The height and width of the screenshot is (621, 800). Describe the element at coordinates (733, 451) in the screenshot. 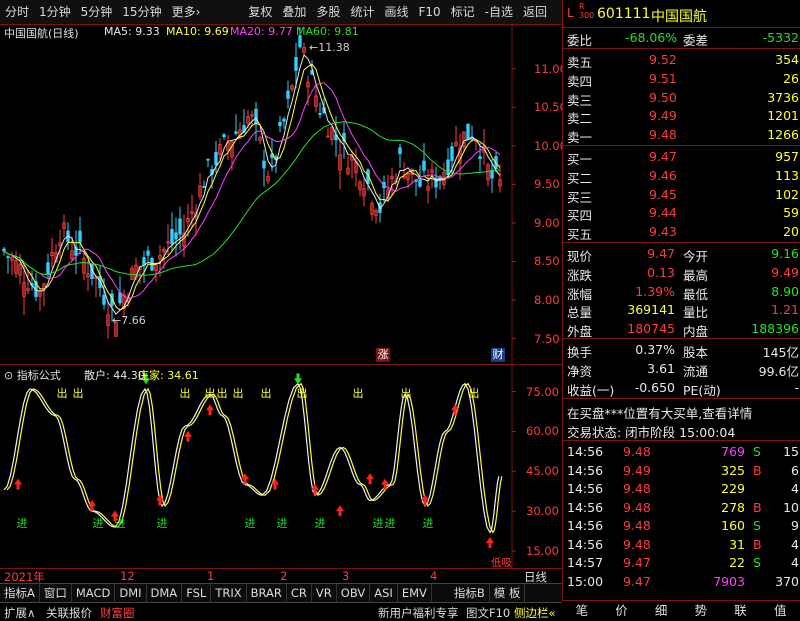

I see `tick-volume: 769` at that location.